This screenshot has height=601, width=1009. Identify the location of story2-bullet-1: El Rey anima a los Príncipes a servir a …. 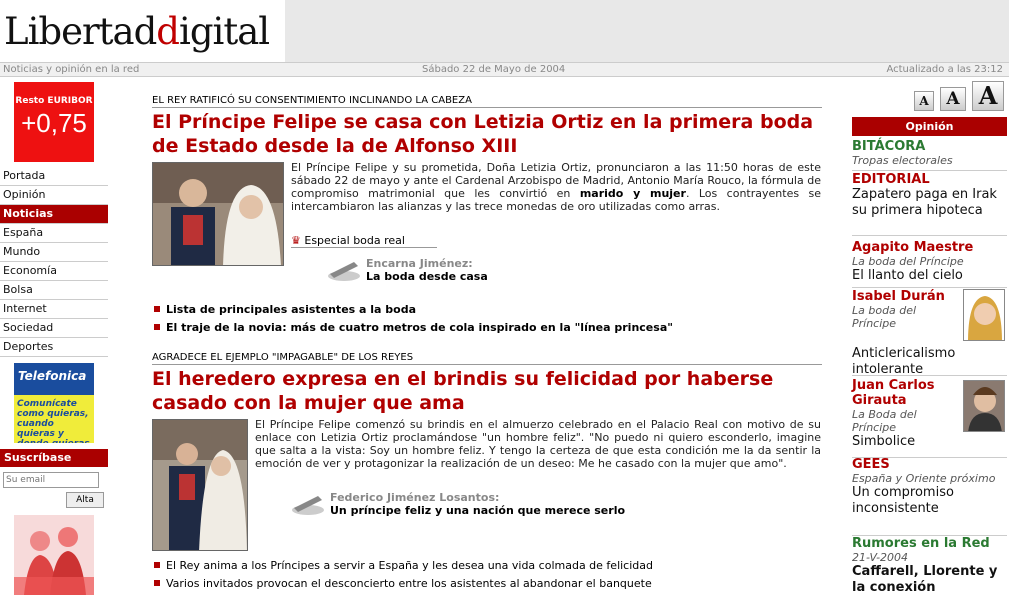
(403, 565).